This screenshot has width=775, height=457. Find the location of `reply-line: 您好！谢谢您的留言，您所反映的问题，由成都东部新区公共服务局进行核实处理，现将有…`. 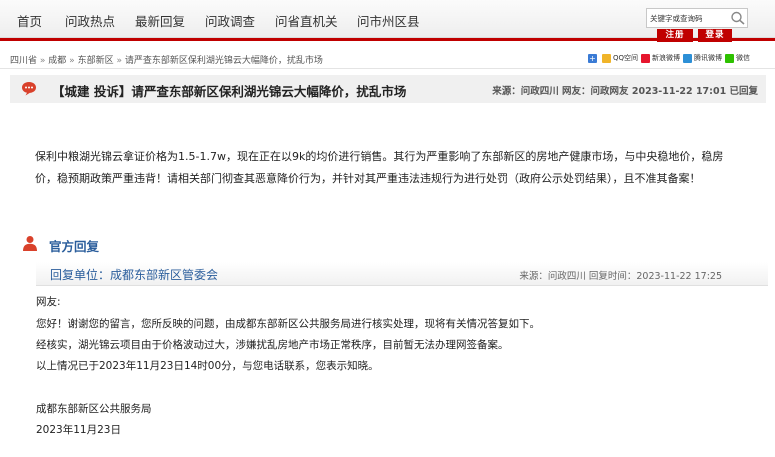

reply-line: 您好！谢谢您的留言，您所反映的问题，由成都东部新区公共服务局进行核实处理，现将有… is located at coordinates (288, 324).